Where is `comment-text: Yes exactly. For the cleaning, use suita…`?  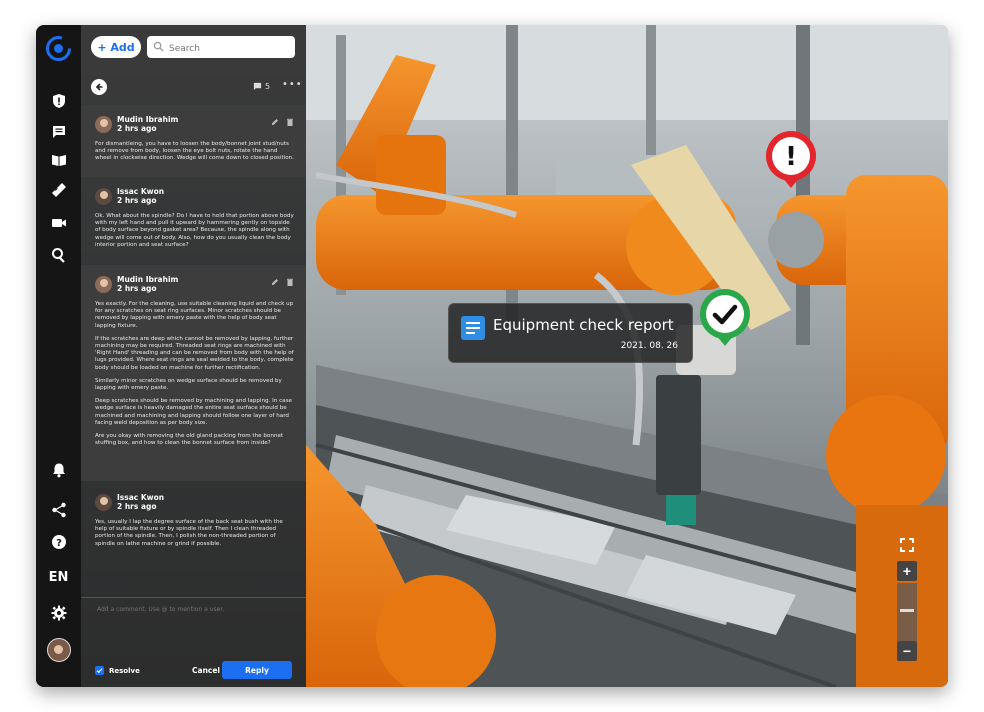 comment-text: Yes exactly. For the cleaning, use suita… is located at coordinates (194, 315).